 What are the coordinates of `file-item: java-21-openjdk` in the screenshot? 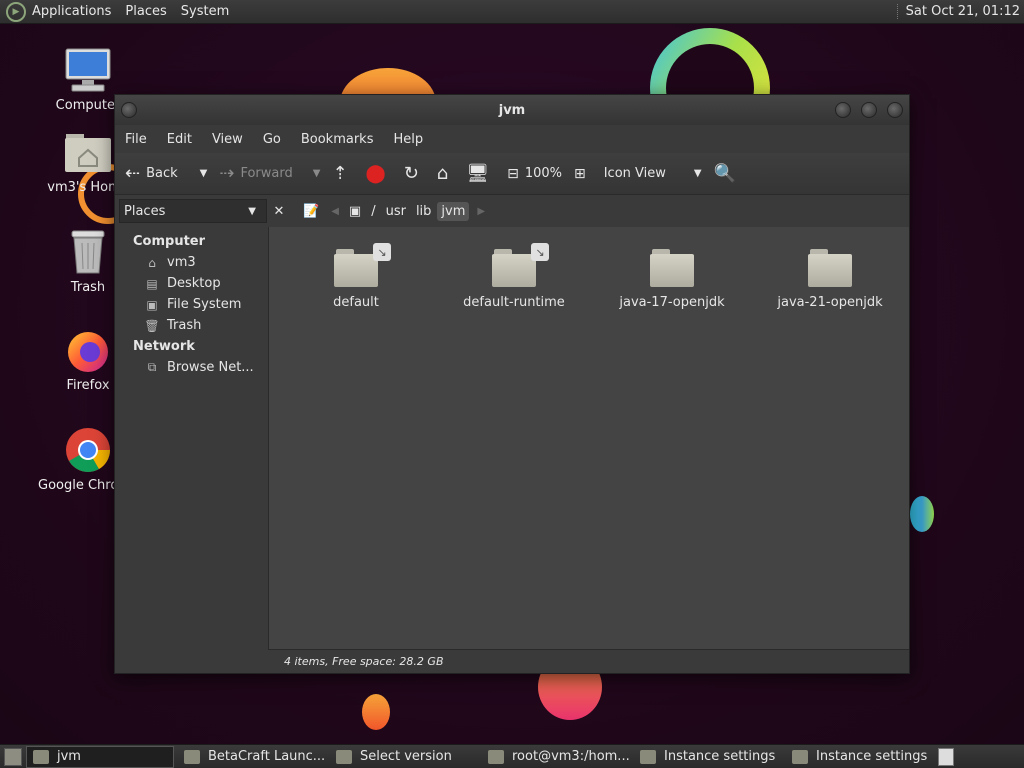 It's located at (830, 272).